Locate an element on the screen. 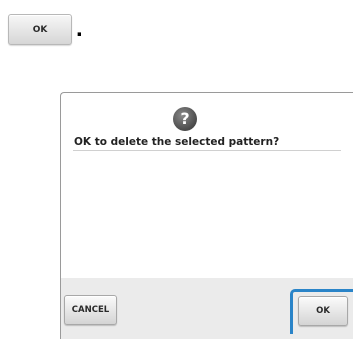  dialog-message: OK to delete the selected pattern? is located at coordinates (177, 142).